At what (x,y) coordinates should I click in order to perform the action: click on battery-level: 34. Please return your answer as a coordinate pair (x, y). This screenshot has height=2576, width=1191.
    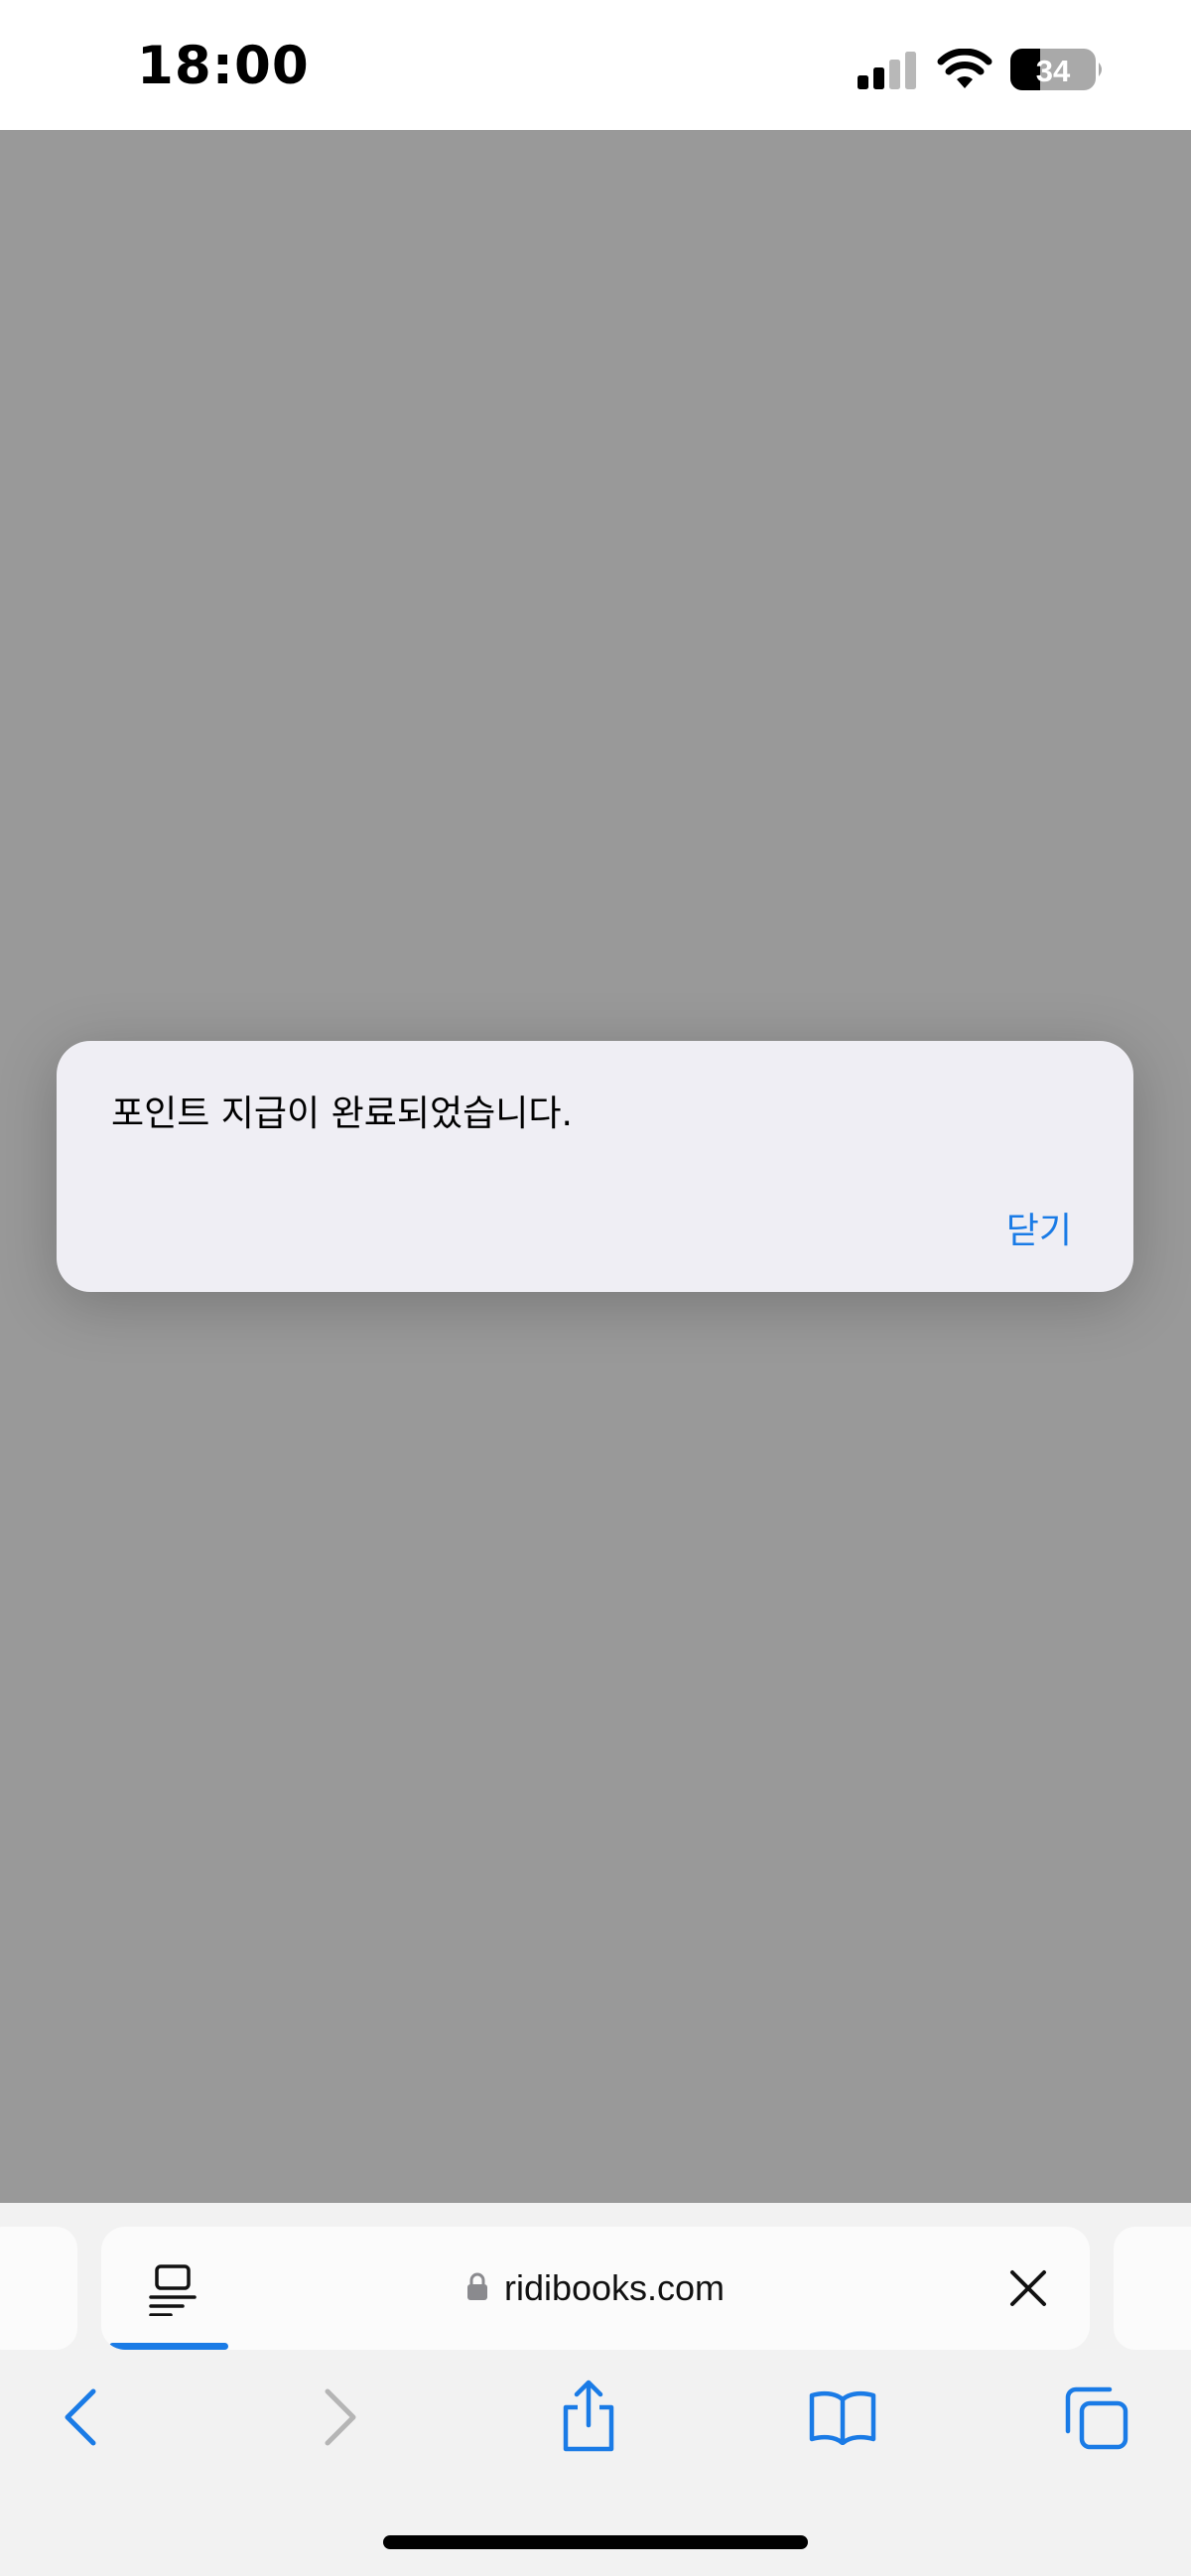
    Looking at the image, I should click on (1053, 71).